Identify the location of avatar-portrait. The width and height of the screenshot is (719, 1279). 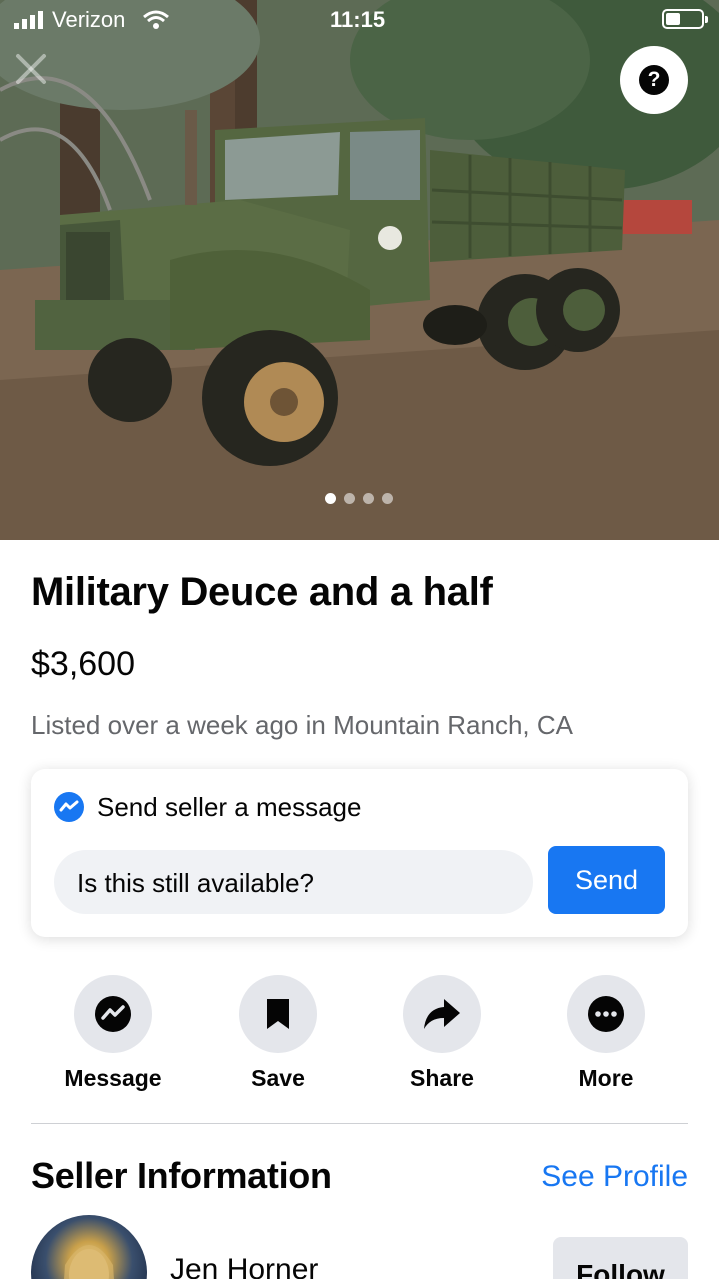
(89, 1262).